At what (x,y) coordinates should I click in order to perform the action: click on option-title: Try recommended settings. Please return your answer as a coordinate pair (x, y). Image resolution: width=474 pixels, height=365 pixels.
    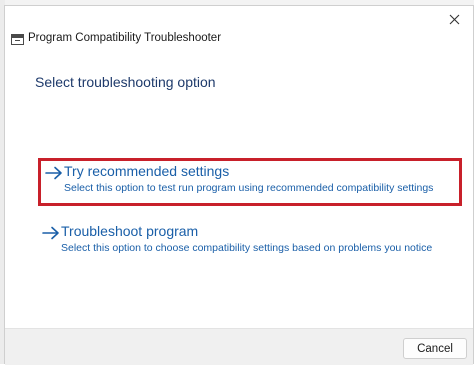
    Looking at the image, I should click on (147, 171).